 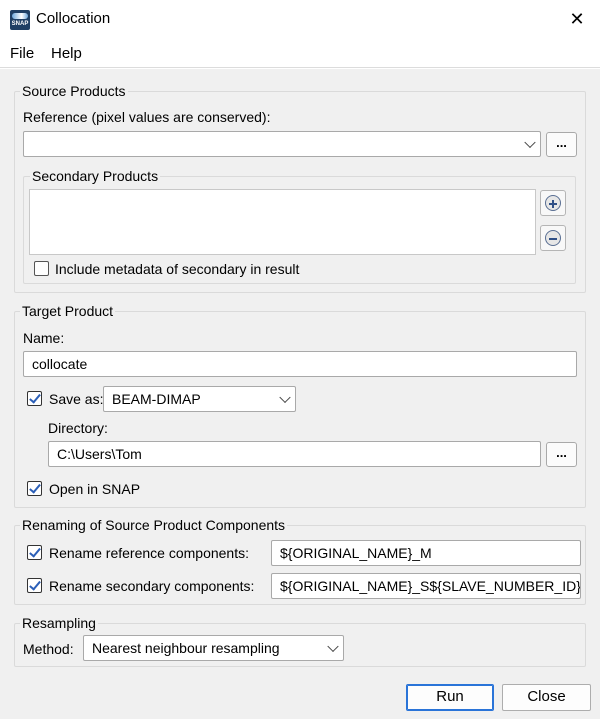 I want to click on rename-secondary-input: ${ORIGINAL_NAME}_S${SLAVE_NUMBER_ID}, so click(x=426, y=586).